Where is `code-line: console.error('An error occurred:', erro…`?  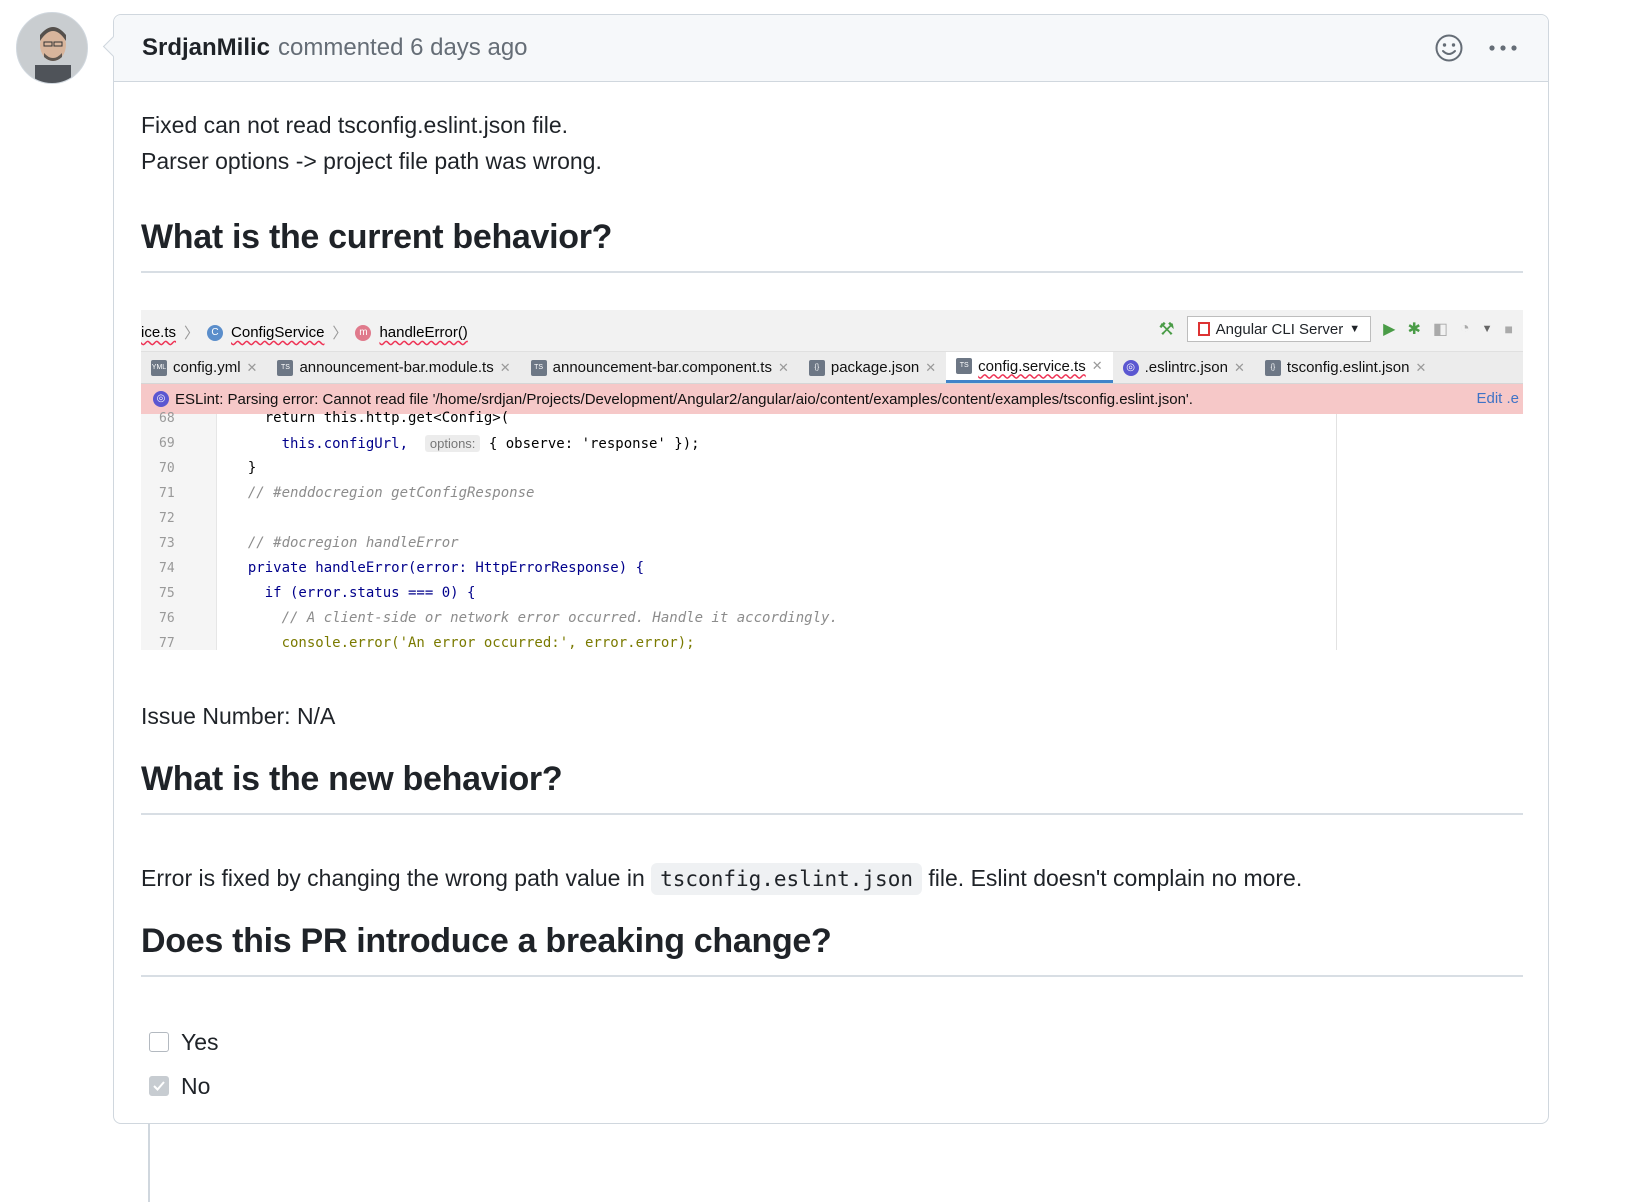
code-line: console.error('An error occurred:', erro… is located at coordinates (463, 642).